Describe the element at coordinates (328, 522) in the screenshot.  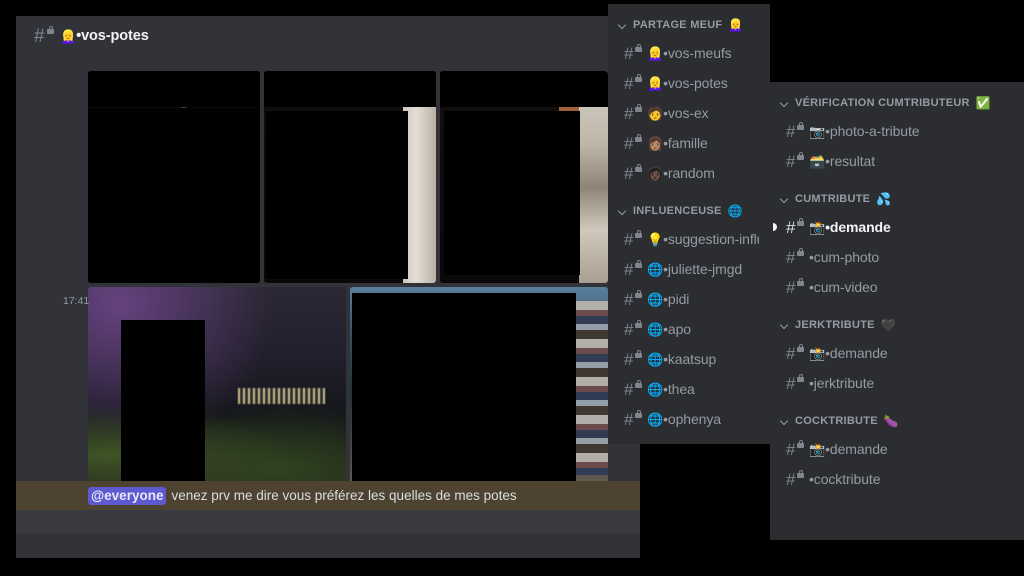
I see `message-input-bar` at that location.